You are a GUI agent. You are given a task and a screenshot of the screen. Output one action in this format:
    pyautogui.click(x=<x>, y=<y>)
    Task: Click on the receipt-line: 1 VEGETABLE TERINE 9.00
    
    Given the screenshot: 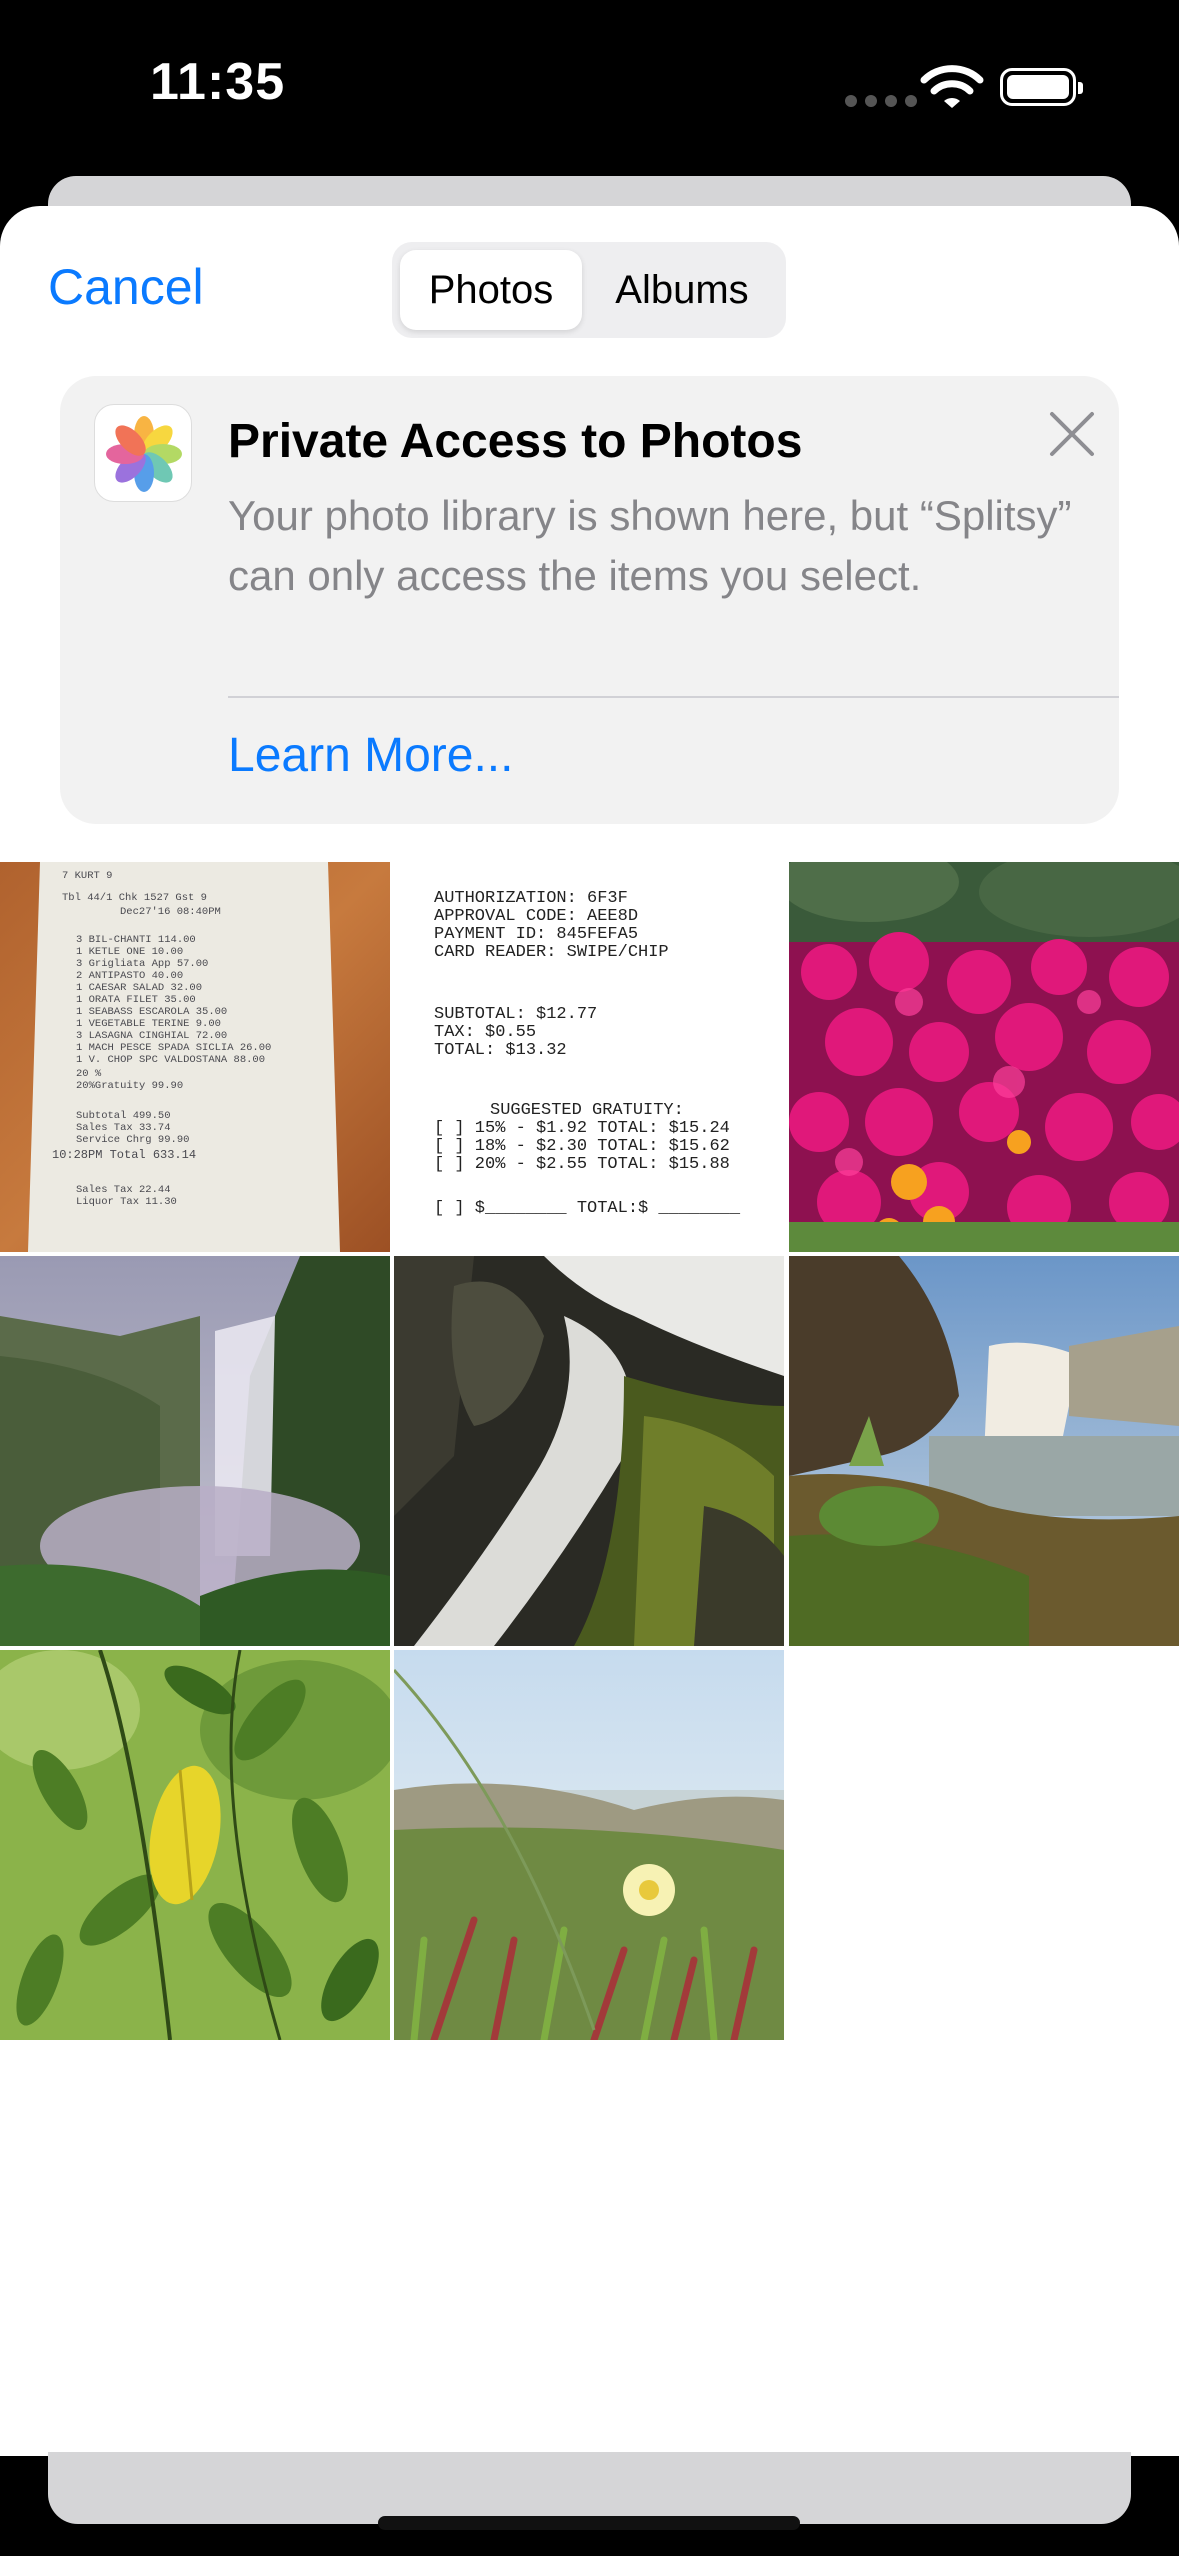 What is the action you would take?
    pyautogui.click(x=148, y=1024)
    